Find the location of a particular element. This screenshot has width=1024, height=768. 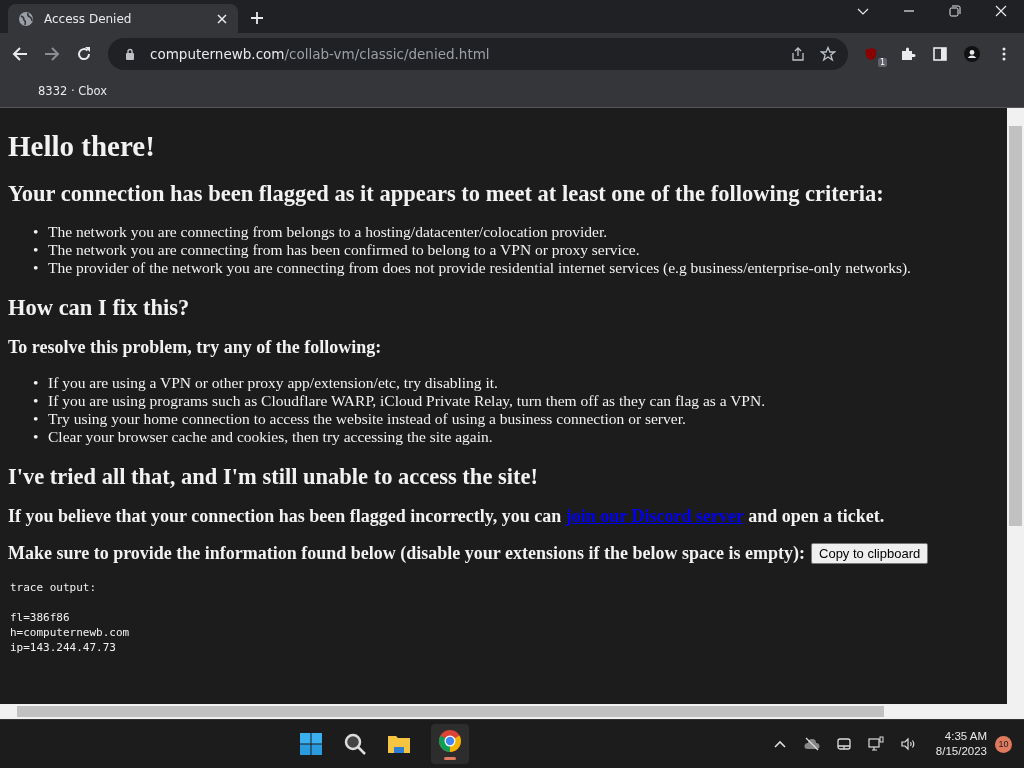

clock-date: 8/15/2023 is located at coordinates (961, 751).